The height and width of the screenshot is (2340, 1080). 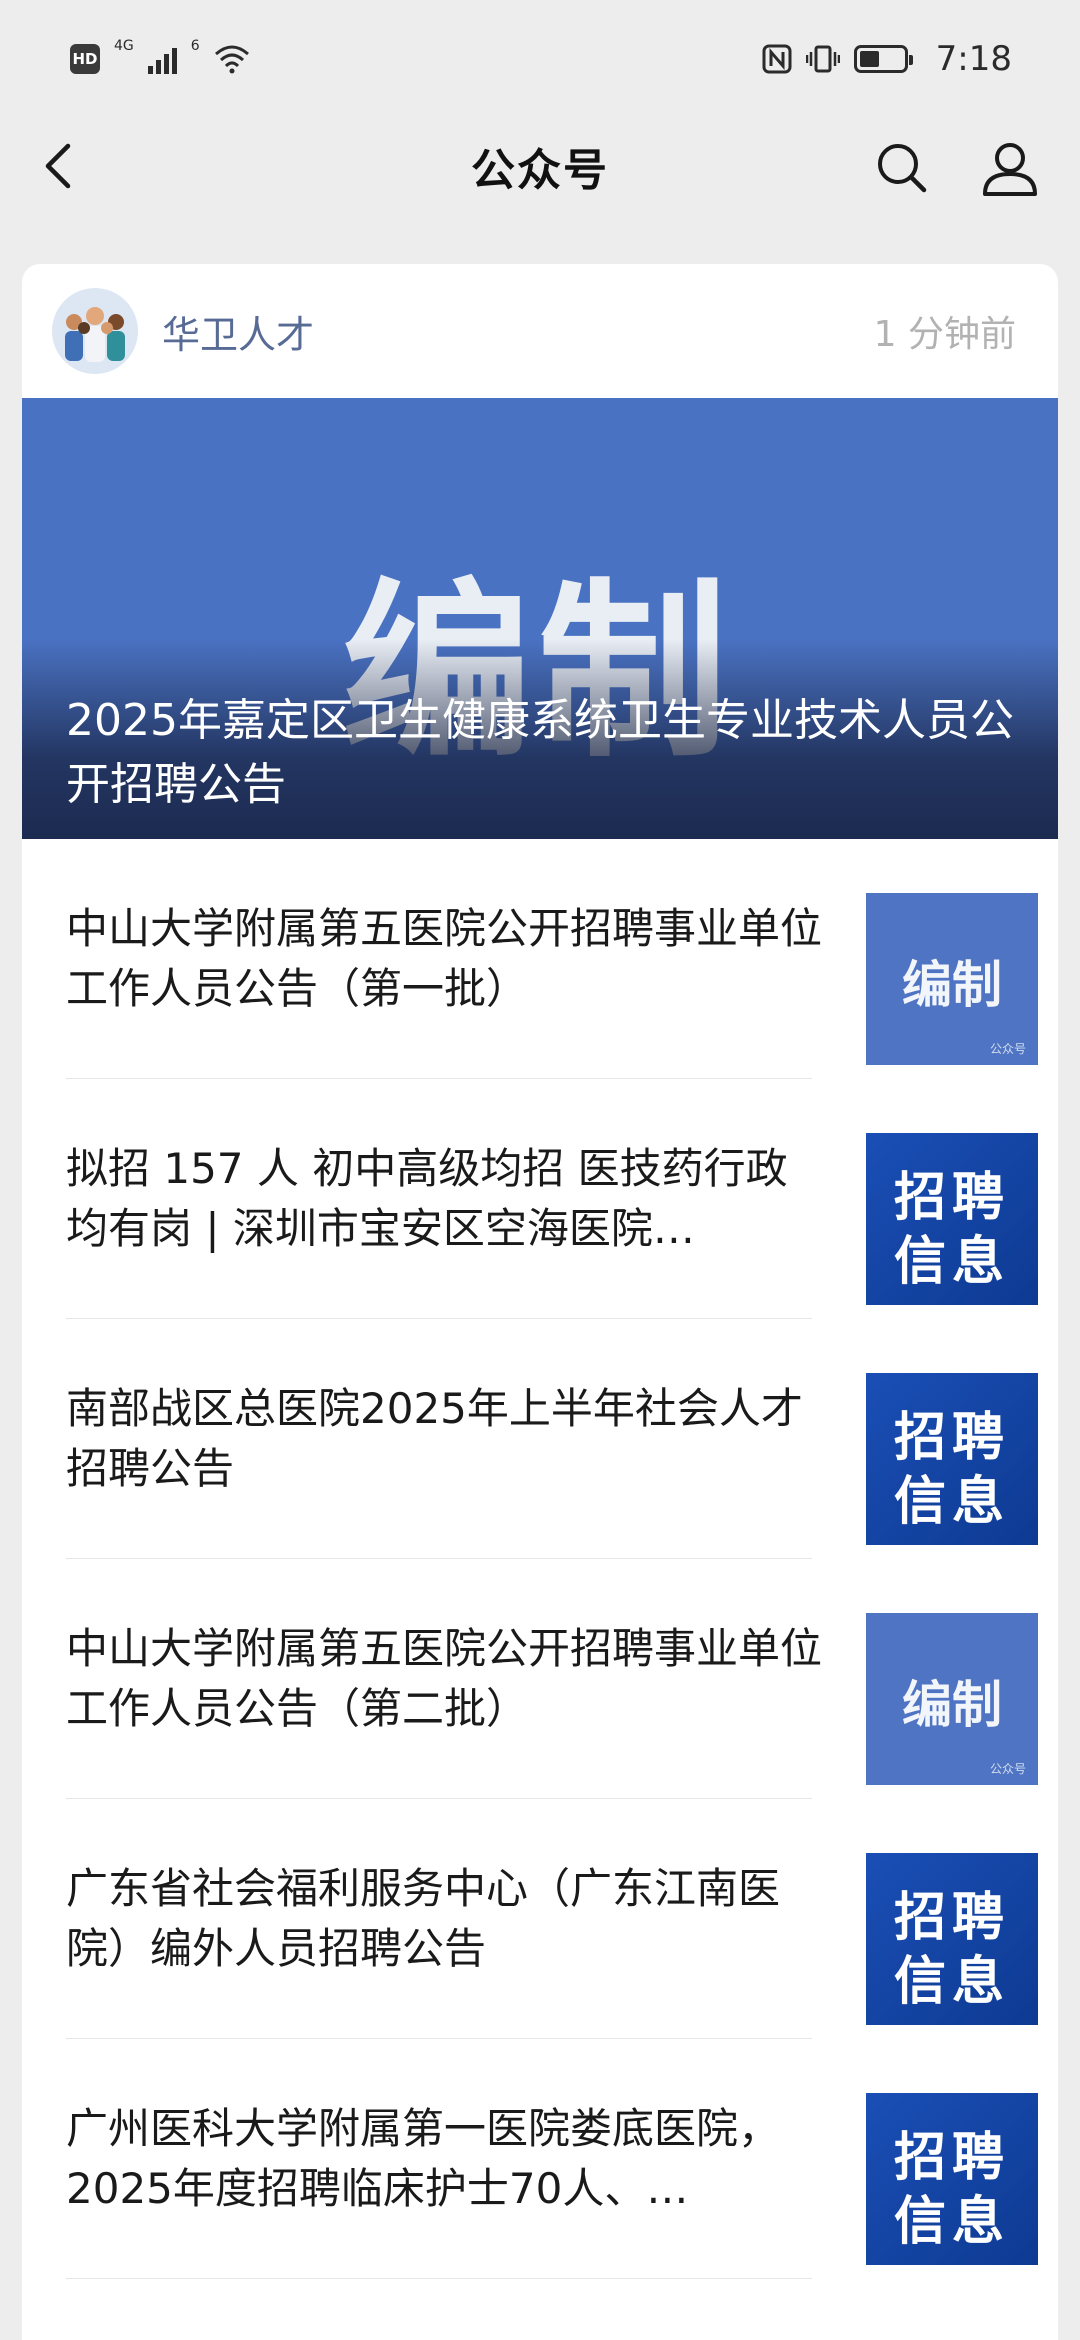 I want to click on list-item: 广州医科大学附属第一医院娄底医院，2025年度招聘临床护士70人、… 招聘 信息, so click(x=562, y=2159).